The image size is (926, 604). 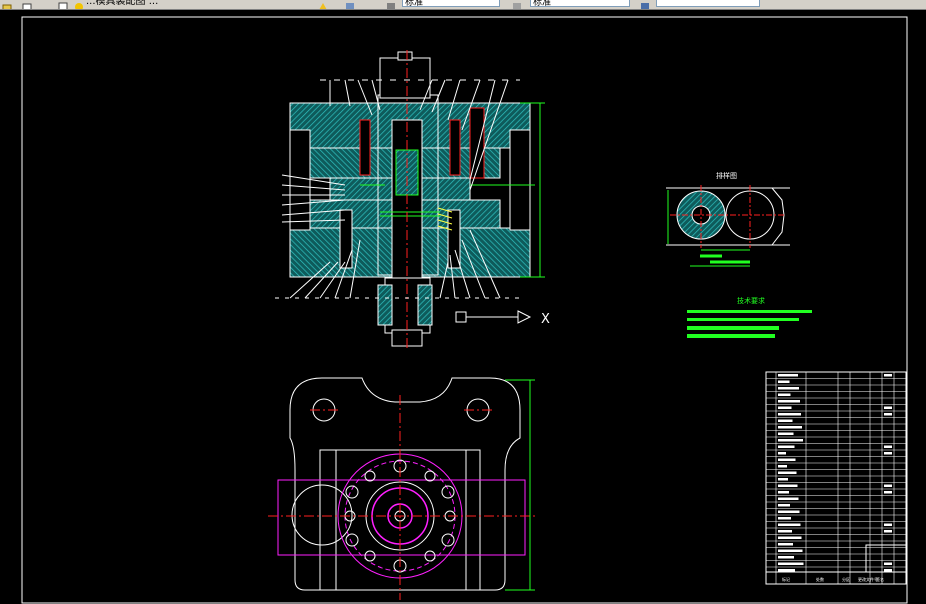 What do you see at coordinates (726, 175) in the screenshot?
I see `detail-title: 排样图` at bounding box center [726, 175].